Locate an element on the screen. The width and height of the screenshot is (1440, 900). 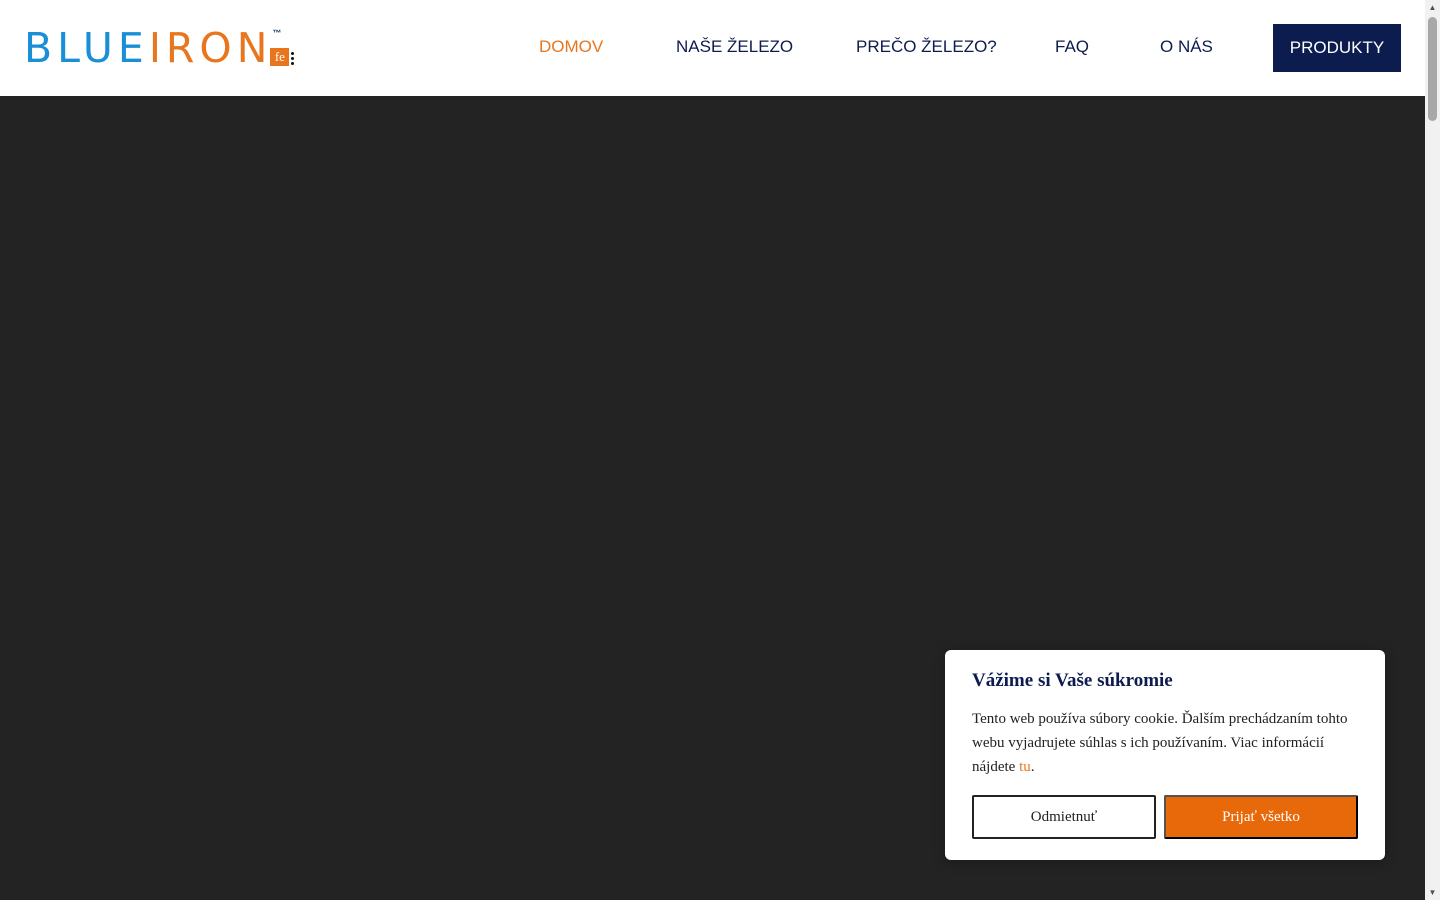
fe-badge: fe is located at coordinates (280, 57).